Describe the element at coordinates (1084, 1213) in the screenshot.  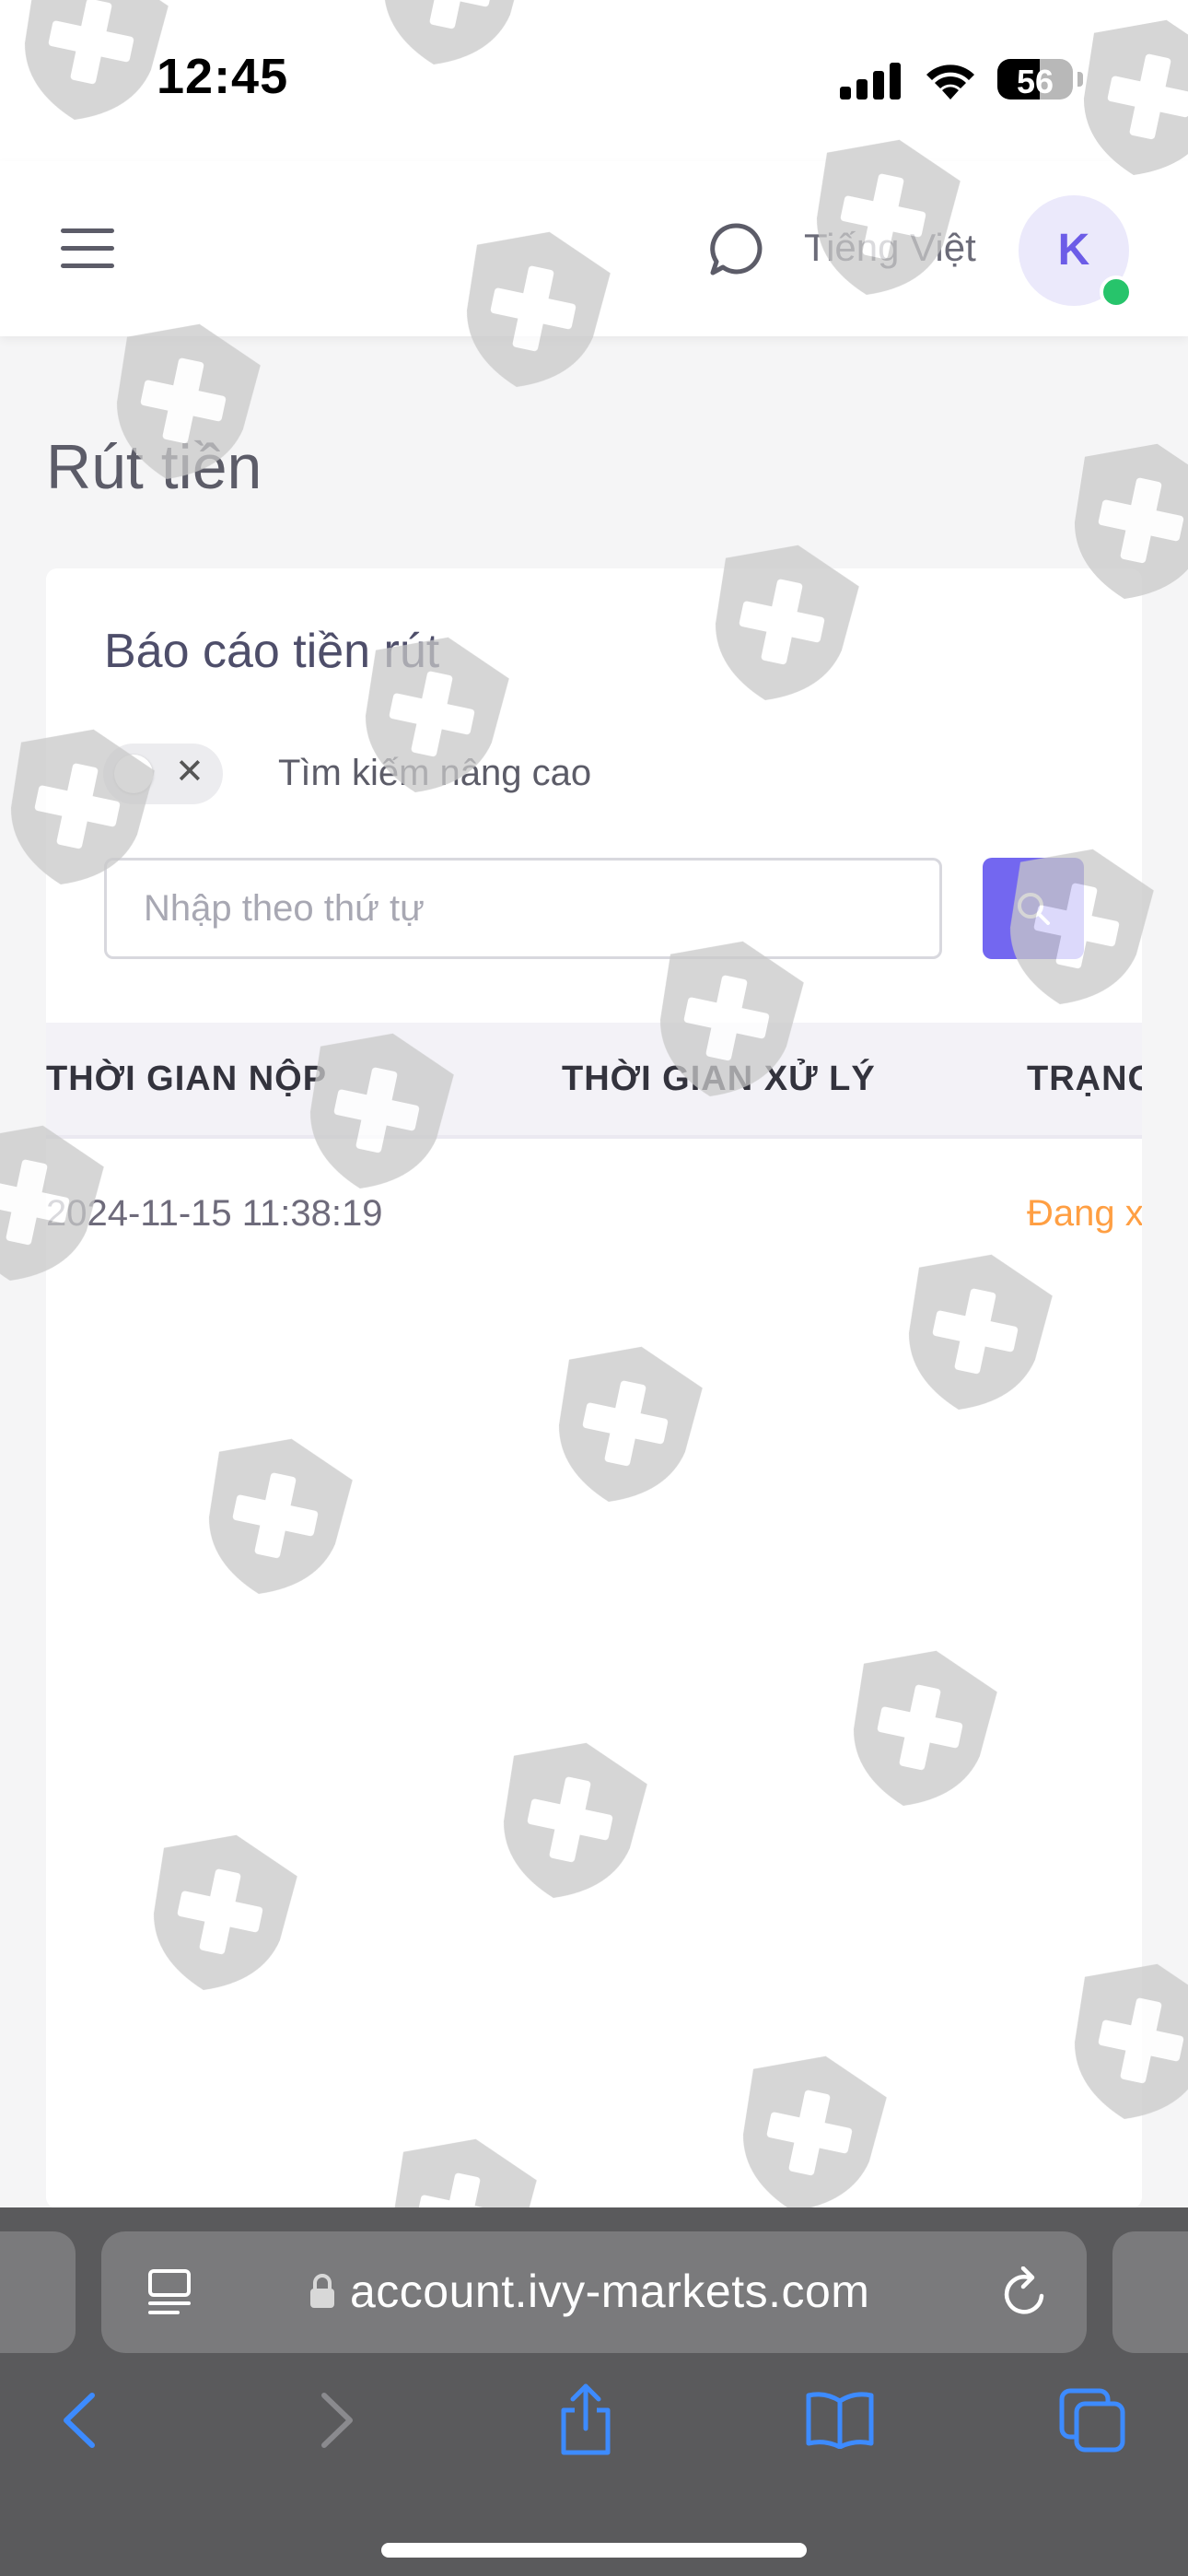
I see `cell-status: Đang x` at that location.